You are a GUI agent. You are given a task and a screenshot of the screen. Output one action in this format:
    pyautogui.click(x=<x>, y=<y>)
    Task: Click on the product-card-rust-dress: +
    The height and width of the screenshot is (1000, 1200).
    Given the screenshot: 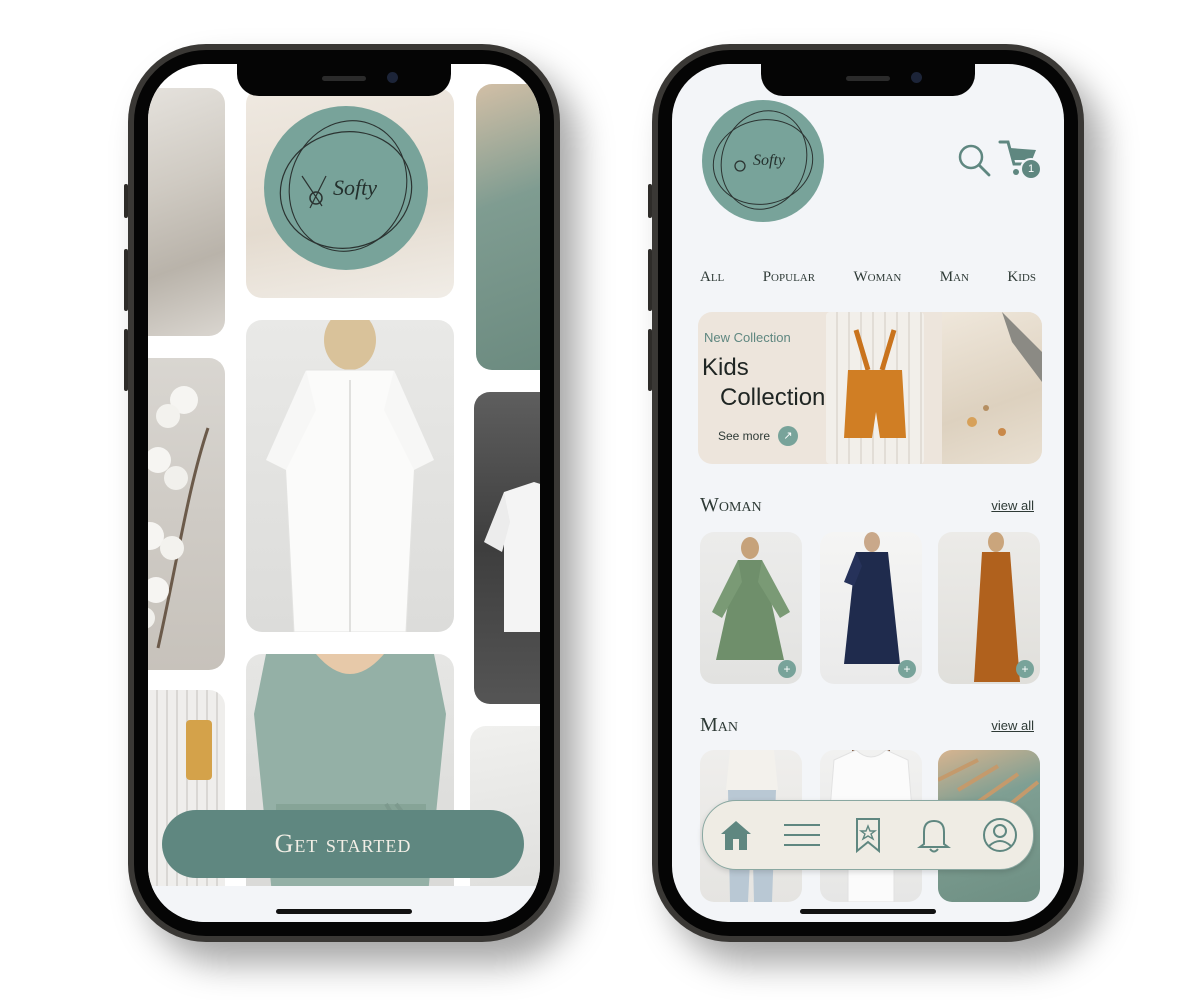 What is the action you would take?
    pyautogui.click(x=989, y=608)
    